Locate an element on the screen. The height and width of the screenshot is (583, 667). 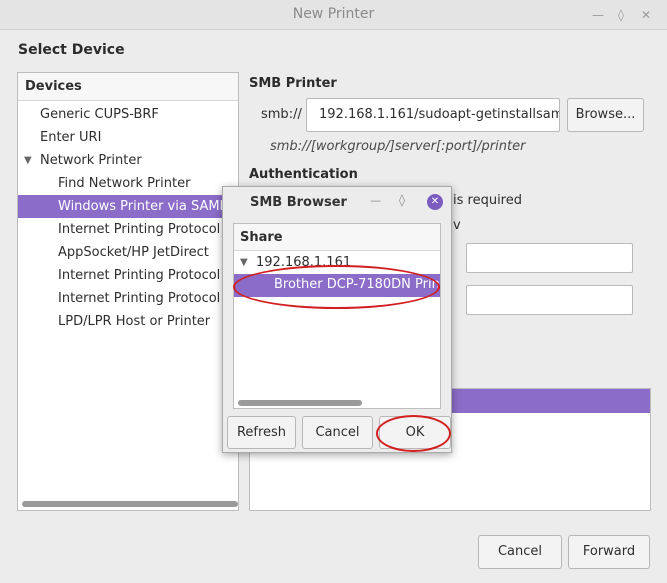
window-title: New Printer is located at coordinates (333, 14).